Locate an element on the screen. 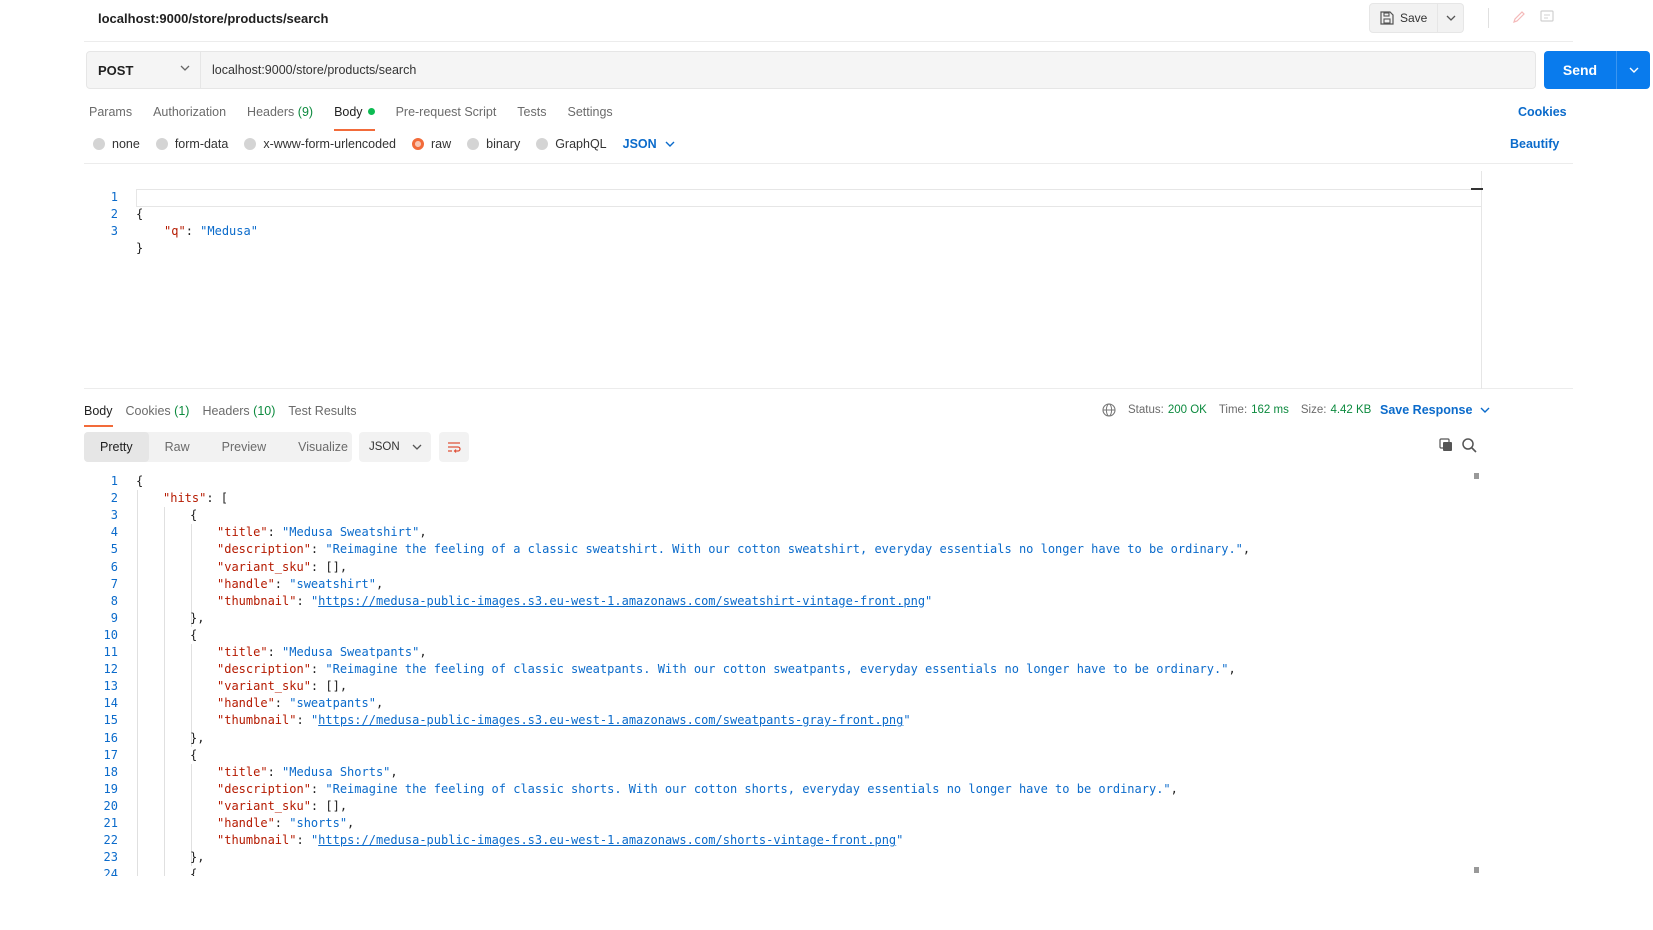  code-line: 4 "title": "Medusa Sweatshirt", is located at coordinates (268, 532).